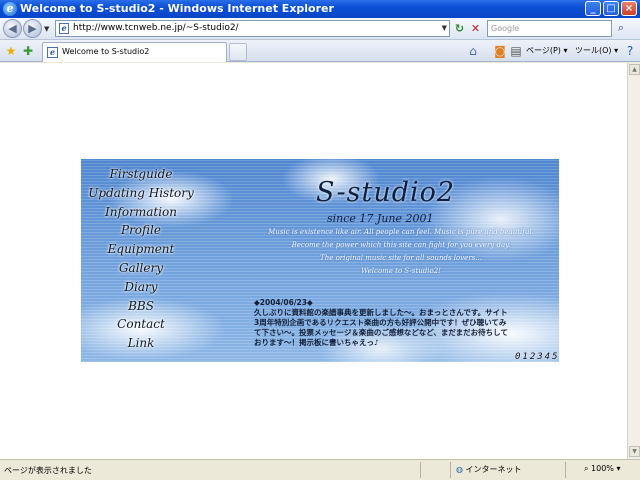  What do you see at coordinates (12, 28) in the screenshot?
I see `back-button: ◀` at bounding box center [12, 28].